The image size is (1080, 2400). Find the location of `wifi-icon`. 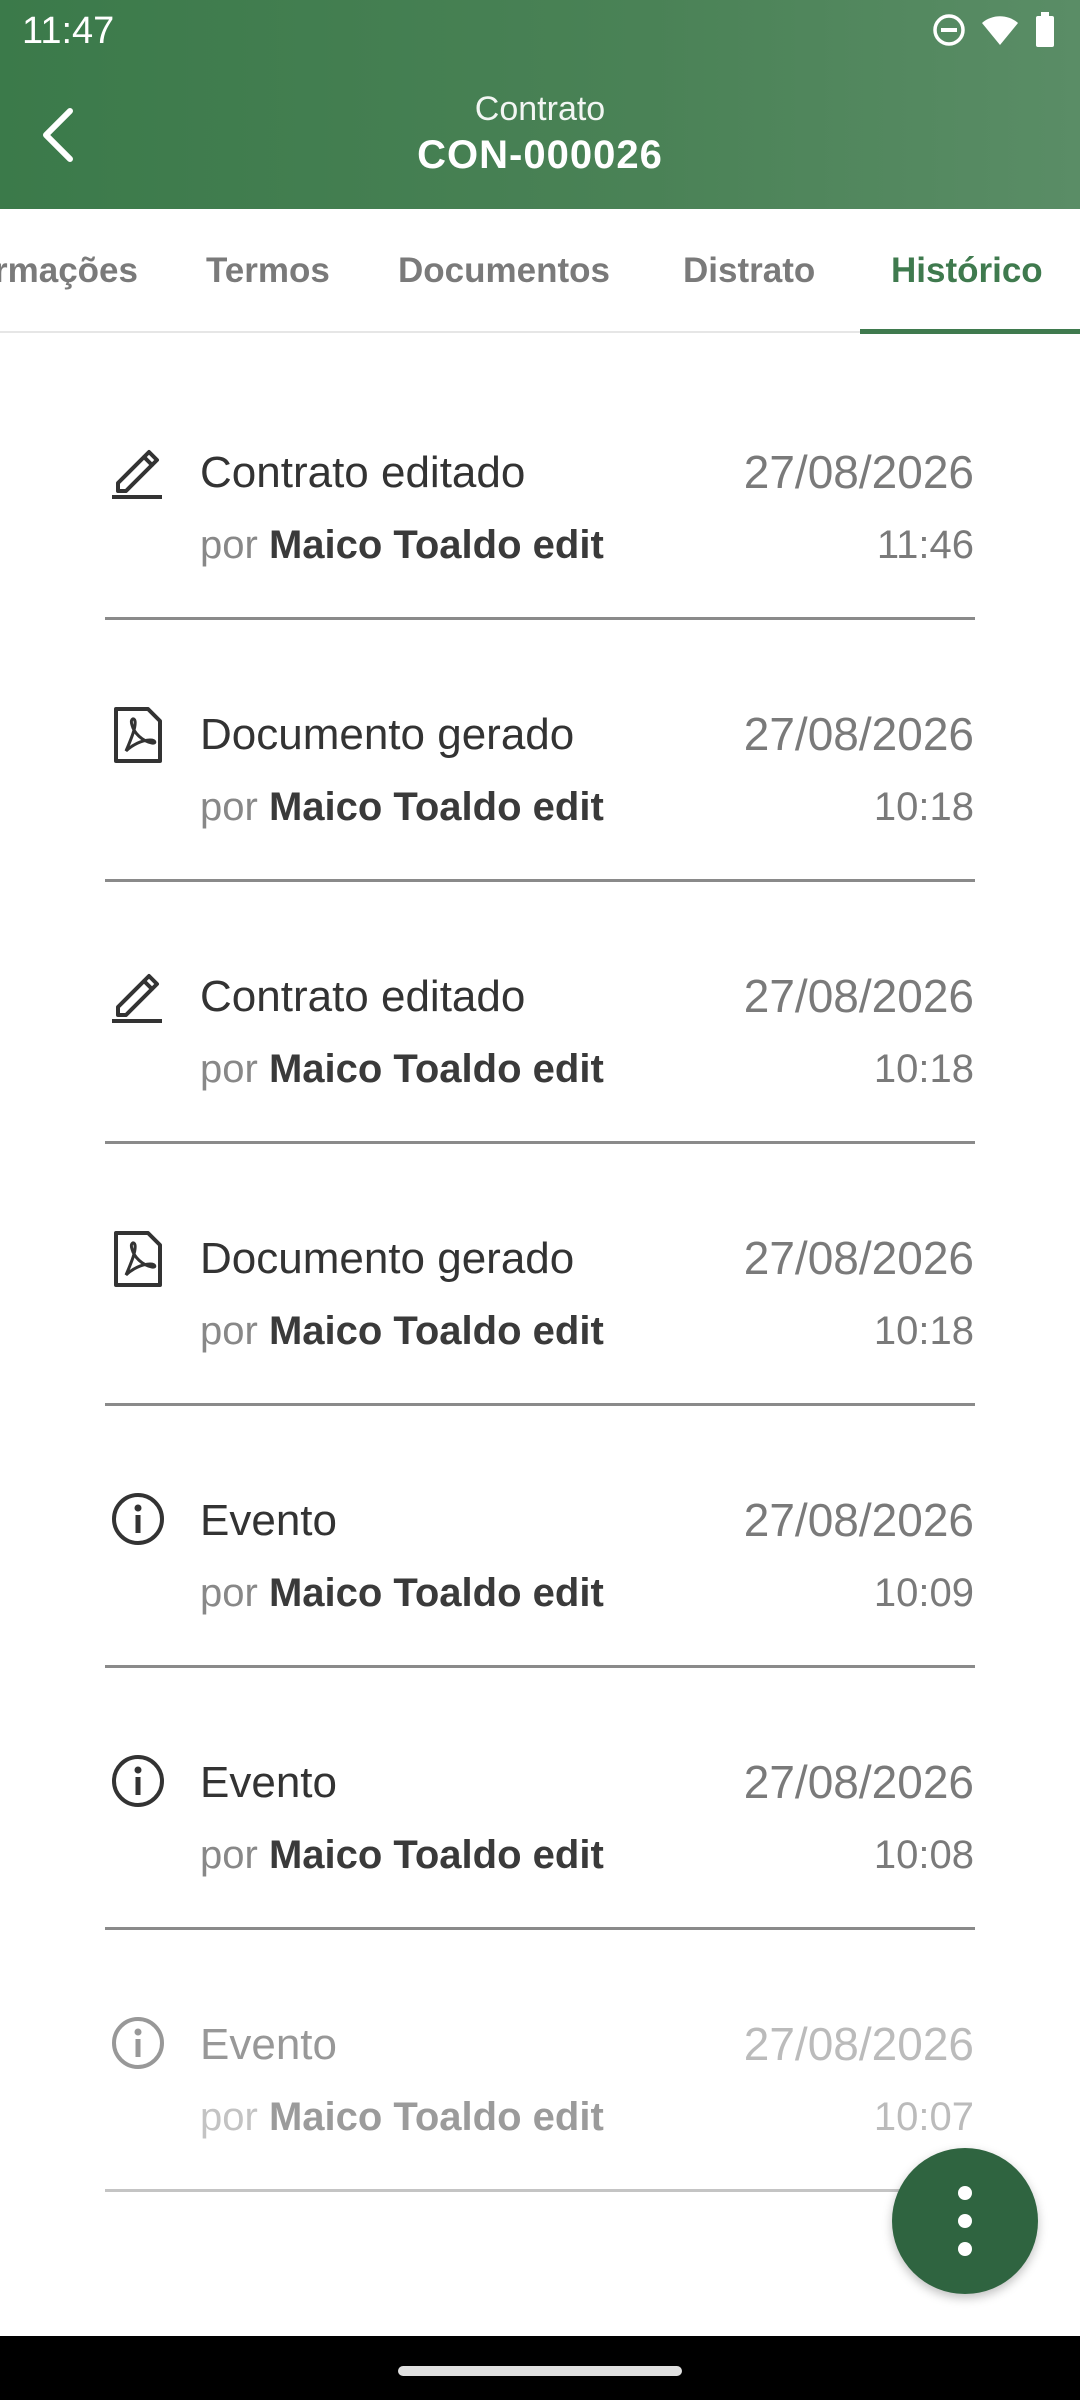

wifi-icon is located at coordinates (1000, 30).